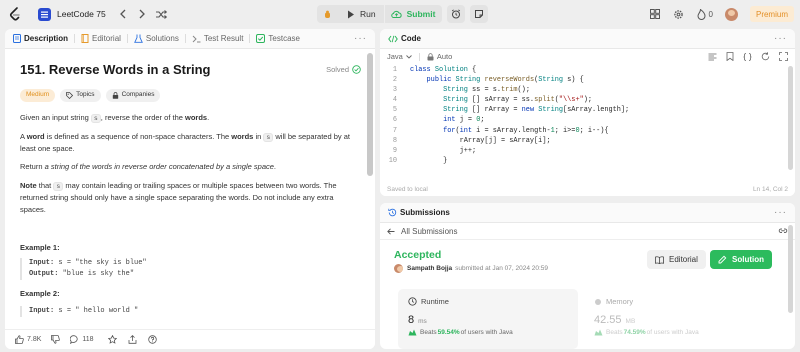 Image resolution: width=800 pixels, height=352 pixels. I want to click on submitter-name: Sampath Bojja, so click(429, 268).